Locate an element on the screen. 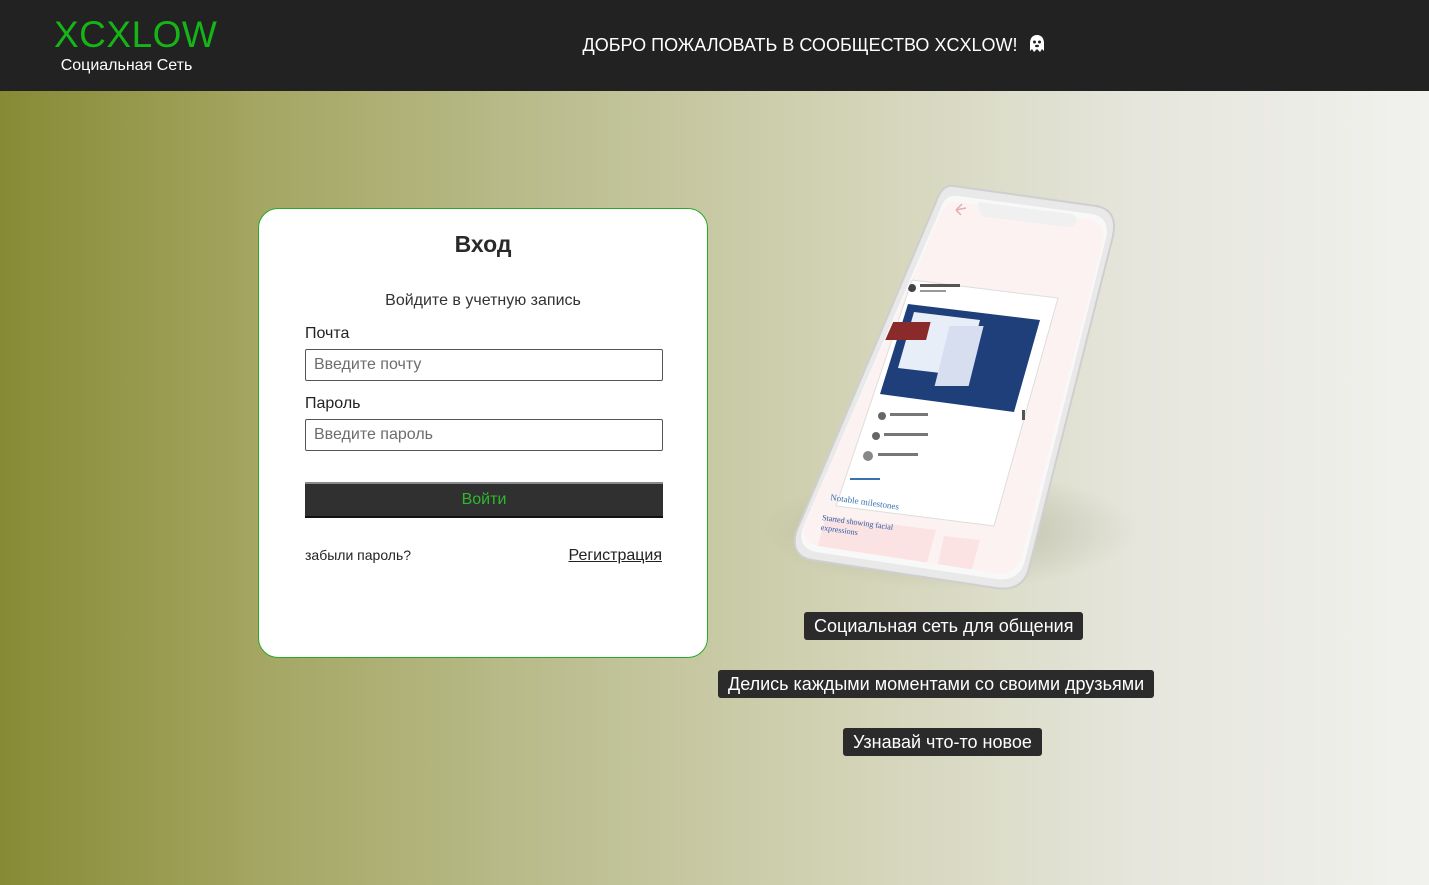 The height and width of the screenshot is (885, 1429). welcome-text: ДОБРО ПОЖАЛОВАТЬ В СООБЩЕСТВО XCXLOW! is located at coordinates (800, 45).